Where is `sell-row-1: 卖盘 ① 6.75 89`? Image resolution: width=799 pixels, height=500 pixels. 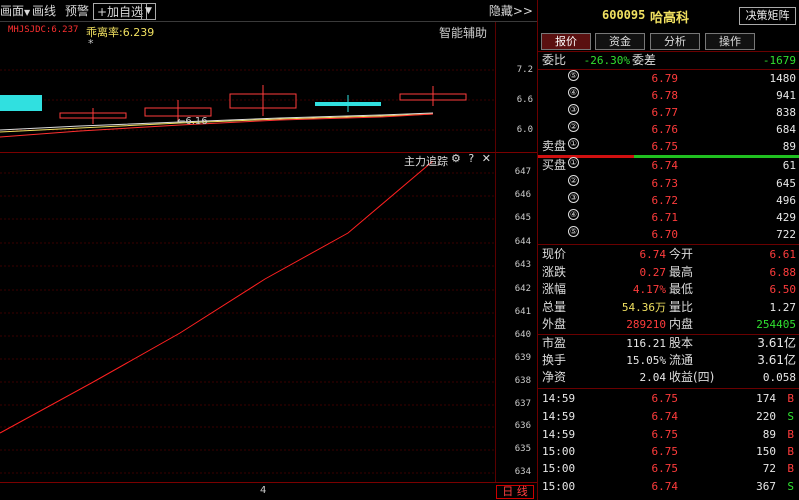 sell-row-1: 卖盘 ① 6.75 89 is located at coordinates (668, 146).